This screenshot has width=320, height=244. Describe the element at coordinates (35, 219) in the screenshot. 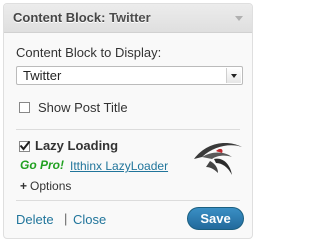

I see `delete-link: Delete` at that location.